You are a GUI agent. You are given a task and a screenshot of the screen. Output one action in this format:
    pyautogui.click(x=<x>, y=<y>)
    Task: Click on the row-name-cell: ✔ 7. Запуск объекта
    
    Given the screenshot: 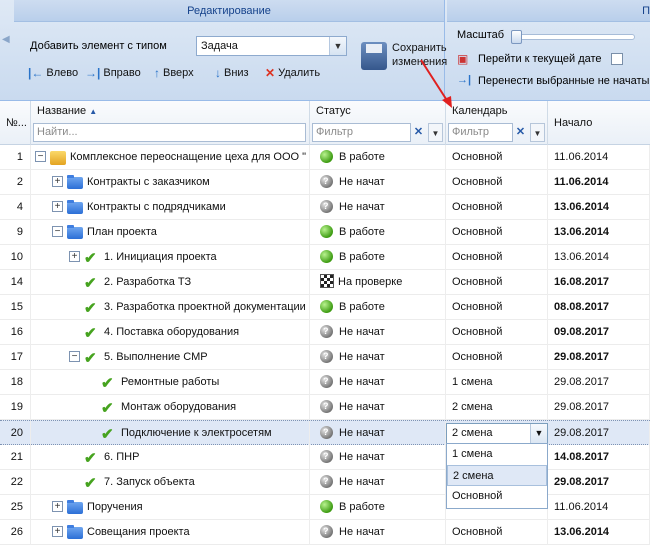 What is the action you would take?
    pyautogui.click(x=170, y=482)
    